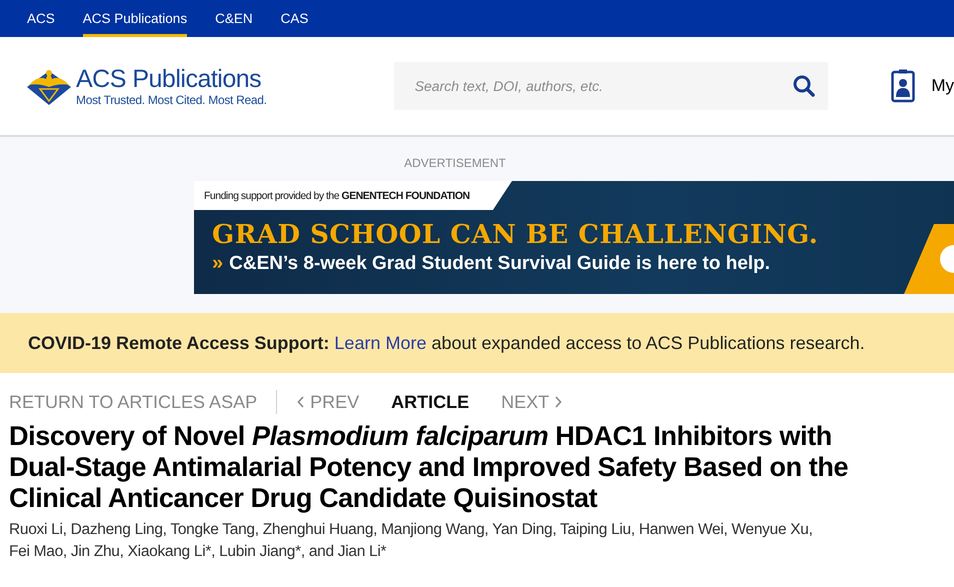 Image resolution: width=954 pixels, height=587 pixels. What do you see at coordinates (301, 402) in the screenshot?
I see `chevron-left-icon` at bounding box center [301, 402].